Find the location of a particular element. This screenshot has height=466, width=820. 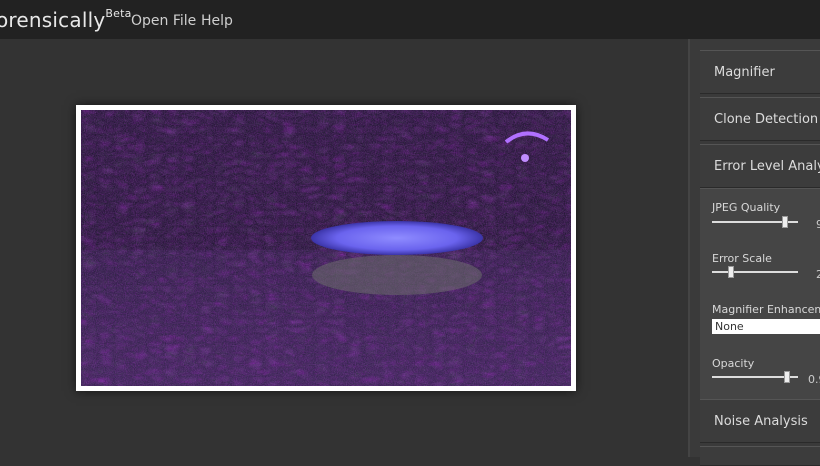

error-level-analysis-panel-header: Error Level Analysis is located at coordinates (760, 166).